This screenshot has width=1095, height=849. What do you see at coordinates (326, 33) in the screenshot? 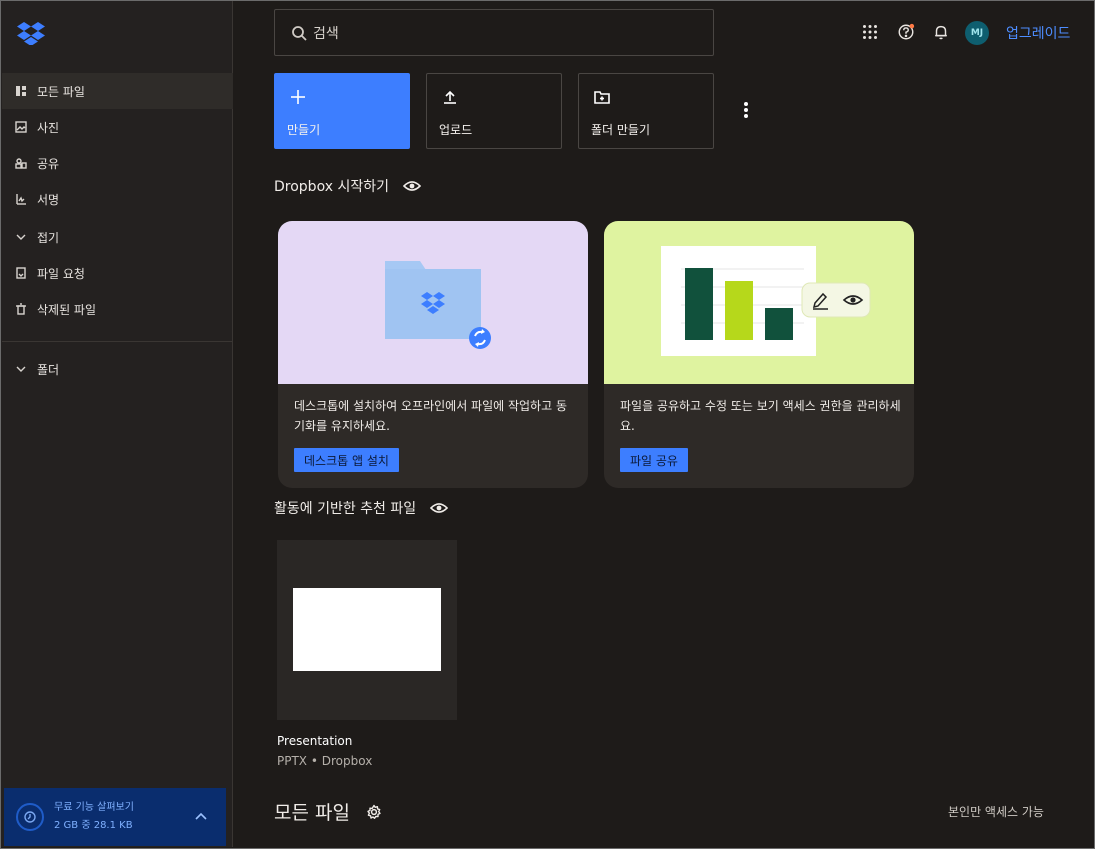
I see `search-placeholder: 검색` at bounding box center [326, 33].